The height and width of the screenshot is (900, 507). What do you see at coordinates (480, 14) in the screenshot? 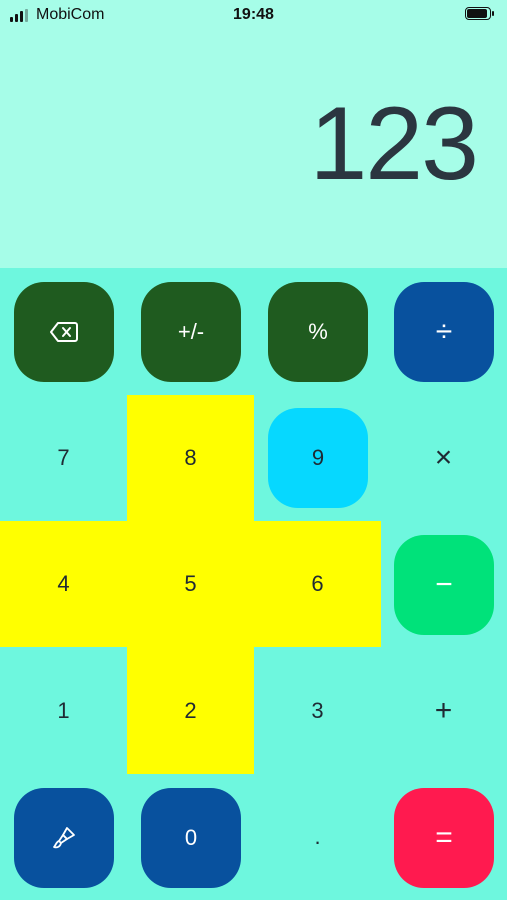
I see `battery-icon` at bounding box center [480, 14].